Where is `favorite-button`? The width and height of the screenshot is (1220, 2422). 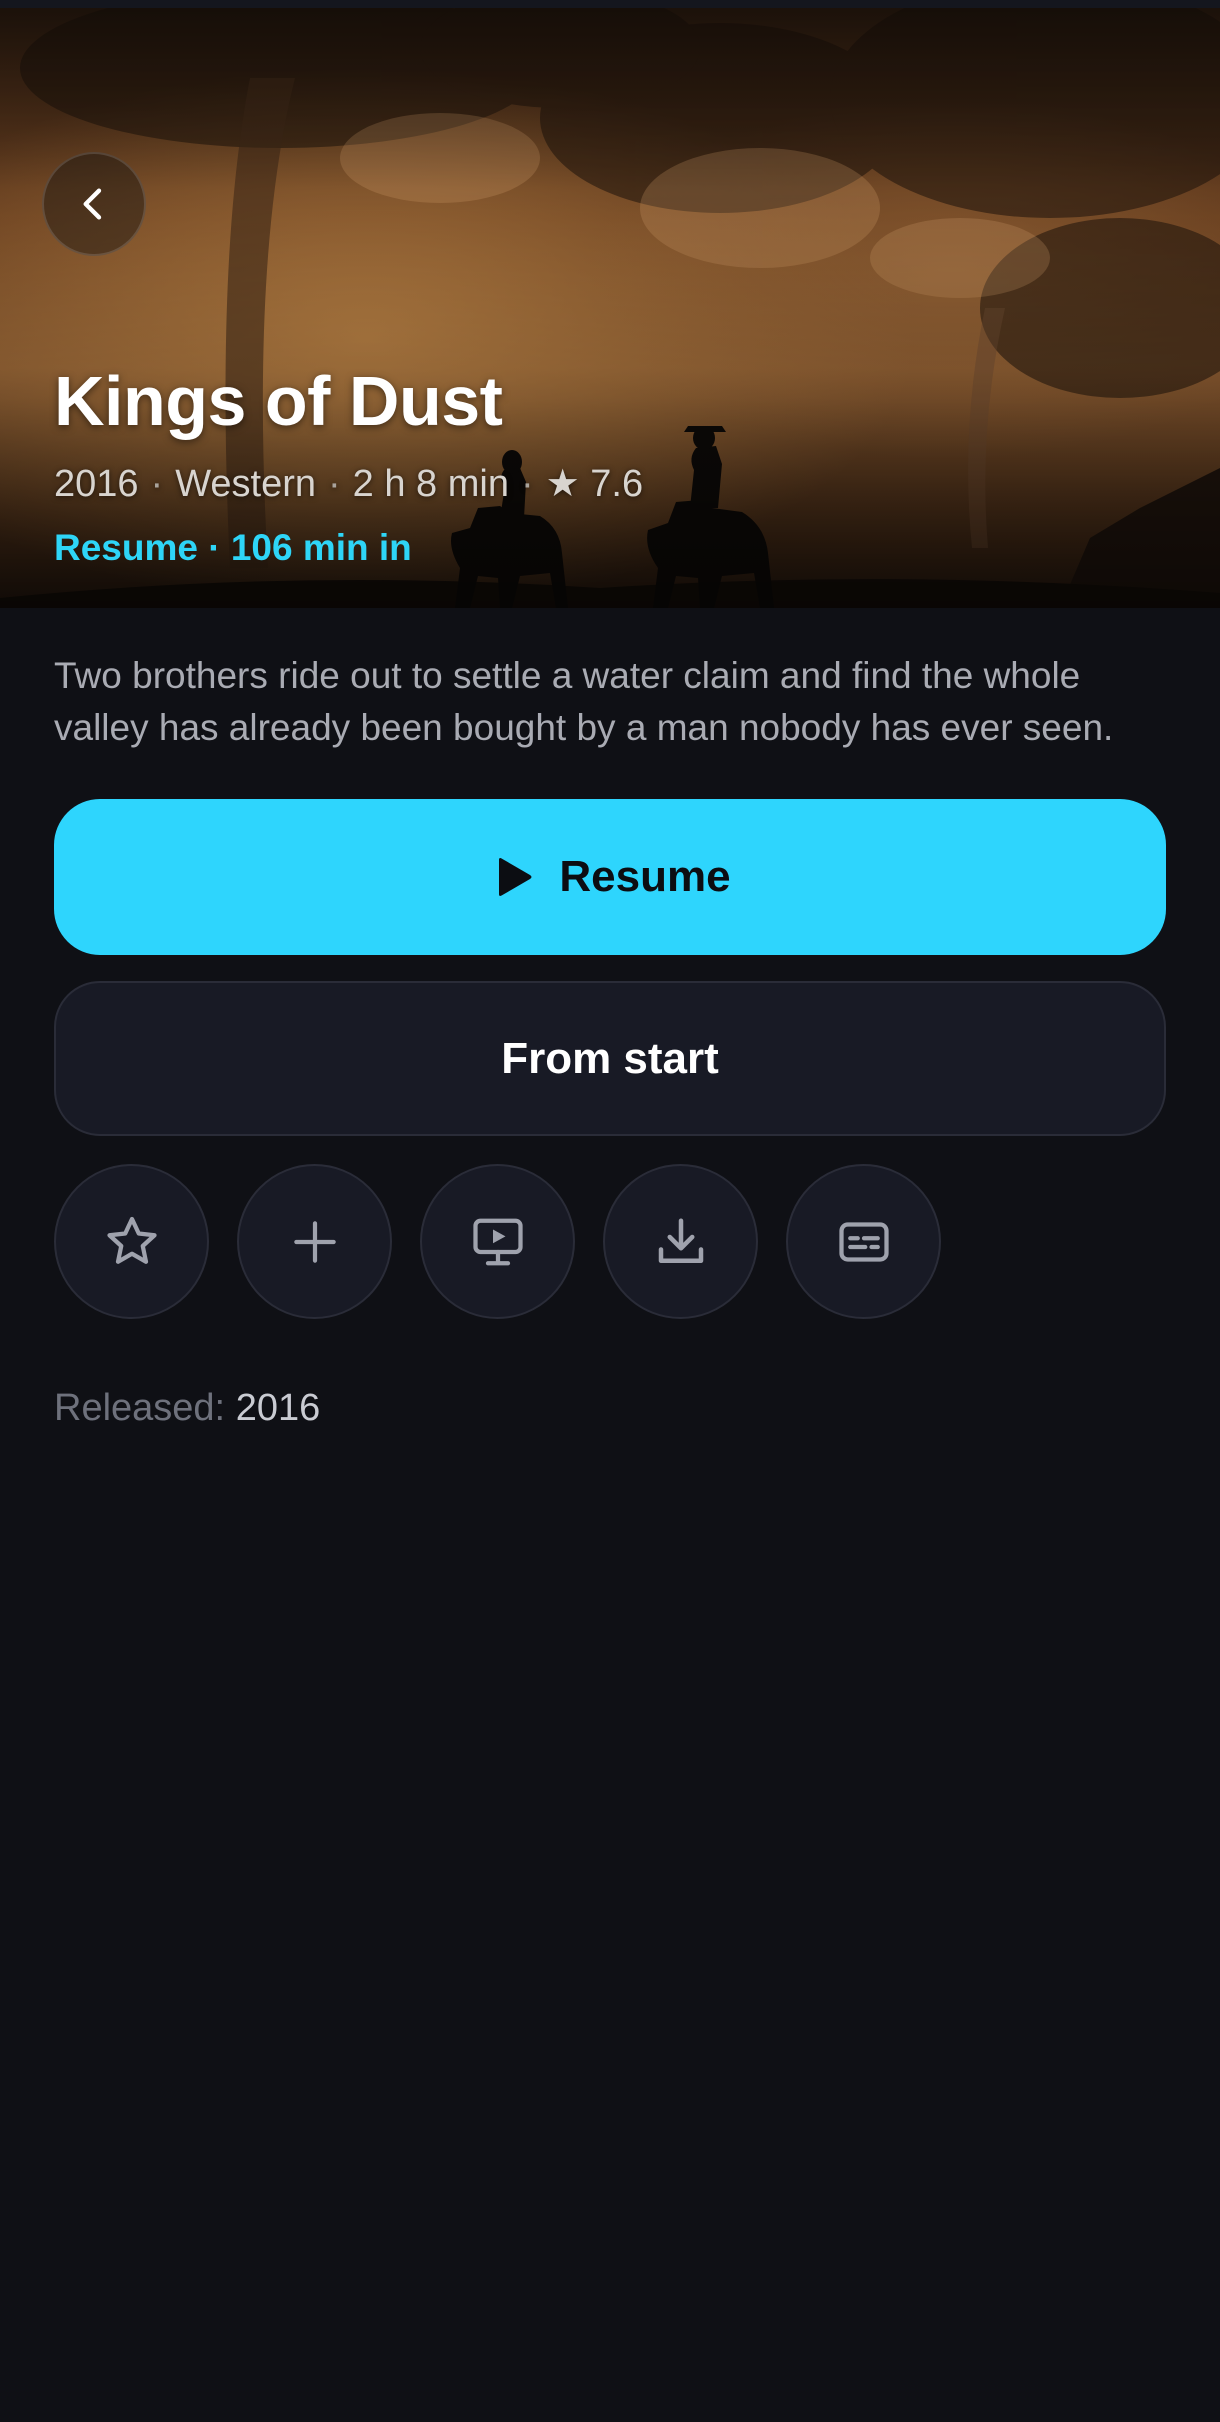 favorite-button is located at coordinates (131, 1241).